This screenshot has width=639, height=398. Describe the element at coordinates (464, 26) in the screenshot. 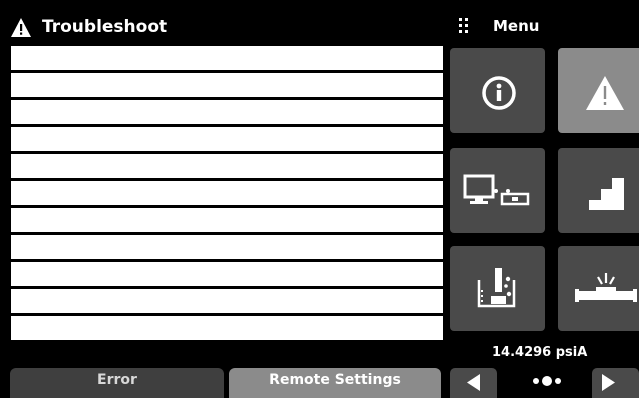

I see `grip-dots-icon` at that location.